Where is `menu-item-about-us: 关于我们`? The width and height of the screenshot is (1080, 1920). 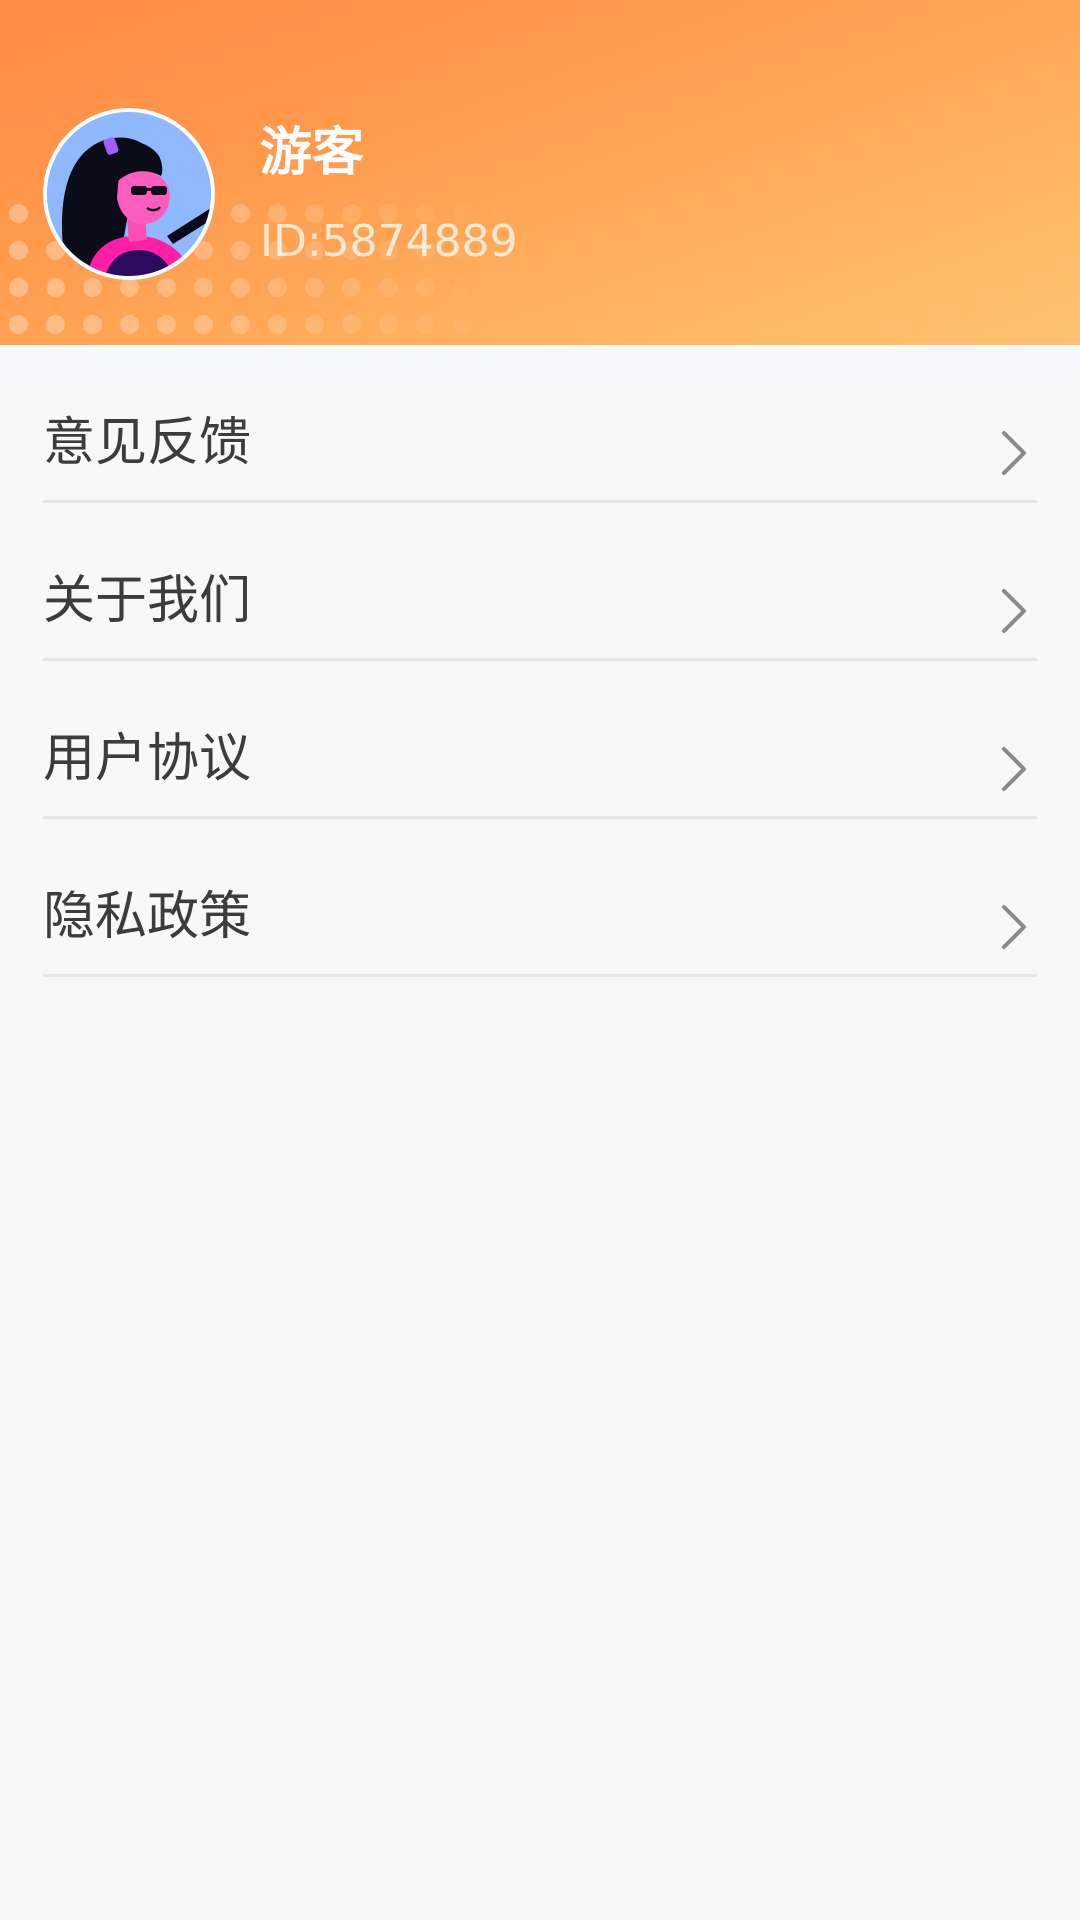
menu-item-about-us: 关于我们 is located at coordinates (540, 582).